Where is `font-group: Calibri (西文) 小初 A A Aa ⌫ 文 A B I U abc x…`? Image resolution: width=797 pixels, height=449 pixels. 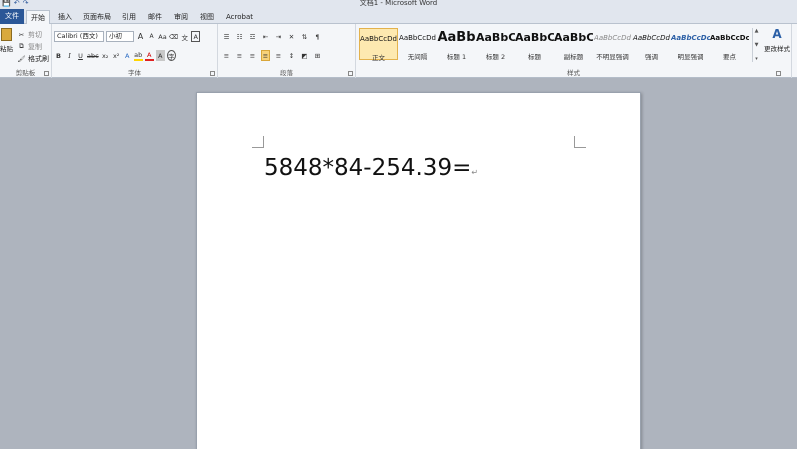 font-group: Calibri (西文) 小初 A A Aa ⌫ 文 A B I U abc x… is located at coordinates (135, 51).